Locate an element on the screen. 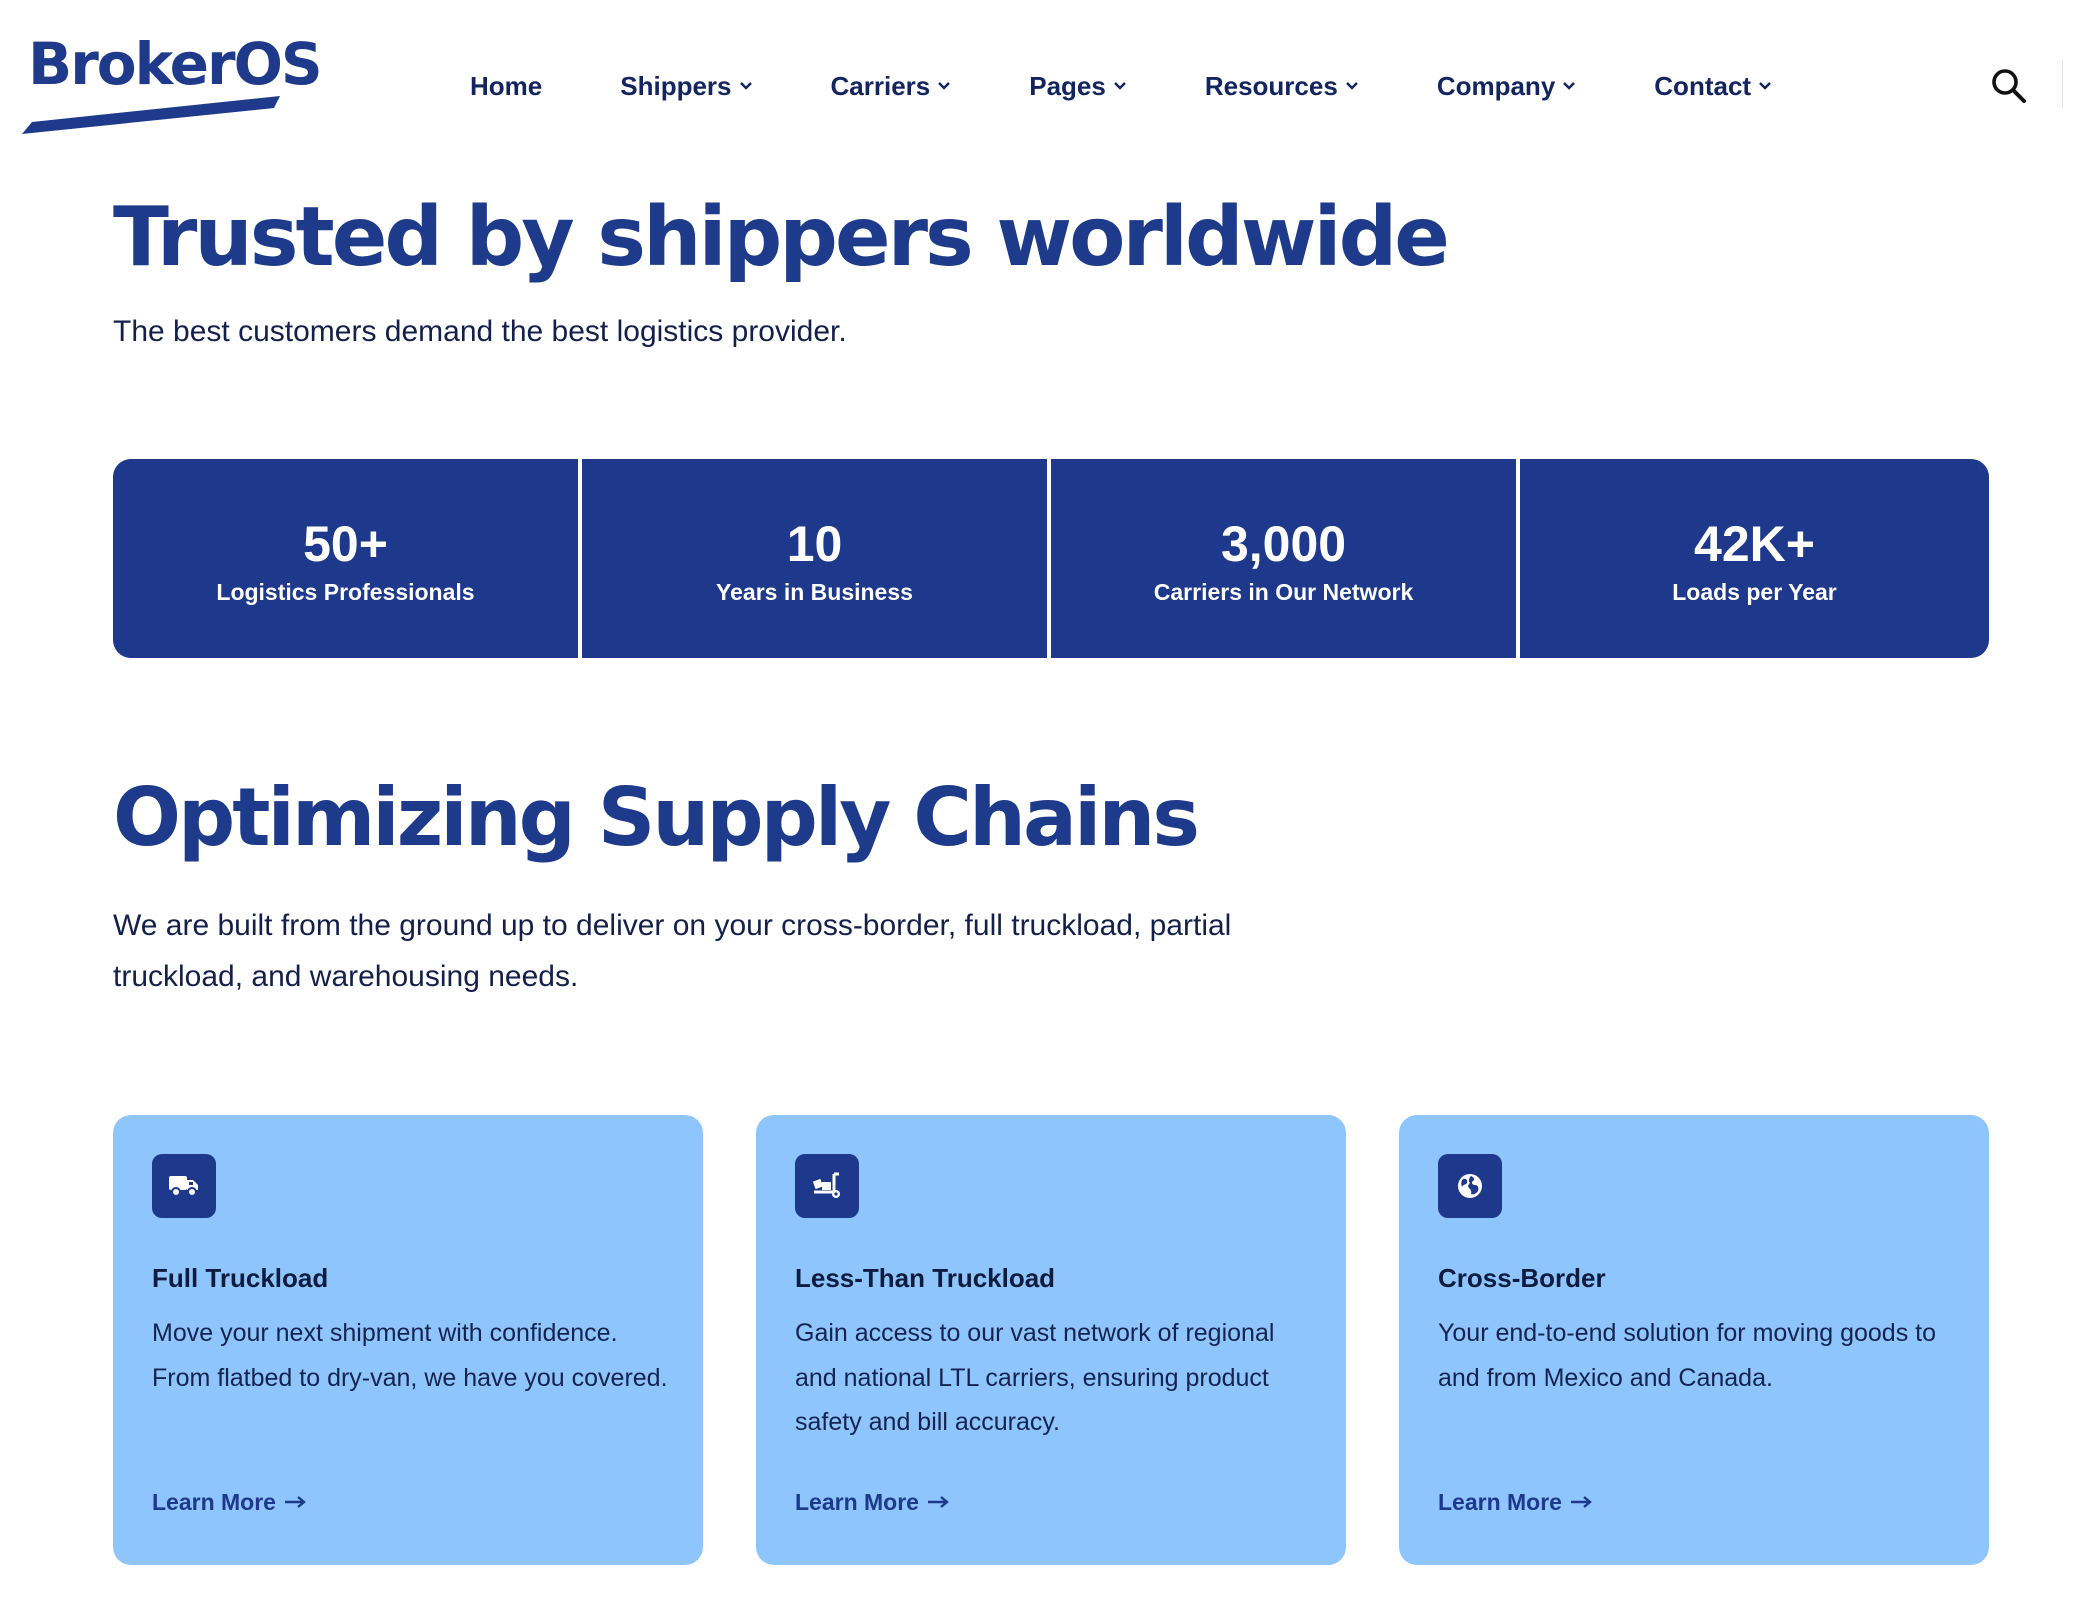  stat-item: 42K+ Loads per Year is located at coordinates (1754, 558).